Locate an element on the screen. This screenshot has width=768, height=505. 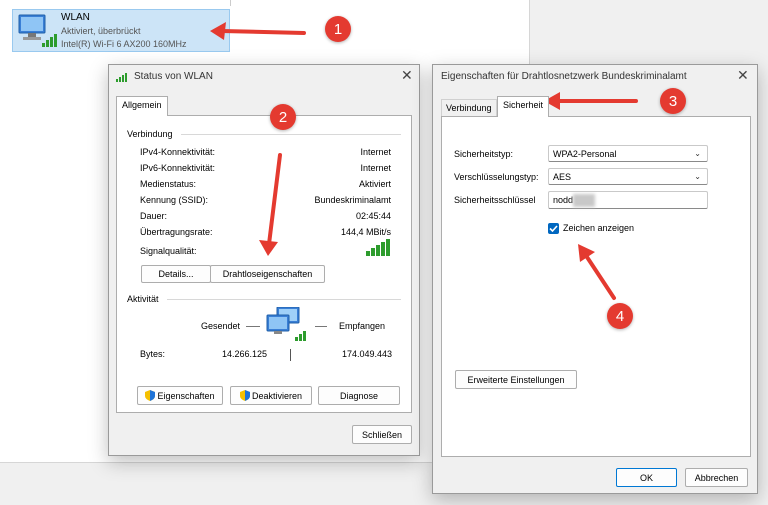
annotation-badge-4: 4 is located at coordinates (620, 316).